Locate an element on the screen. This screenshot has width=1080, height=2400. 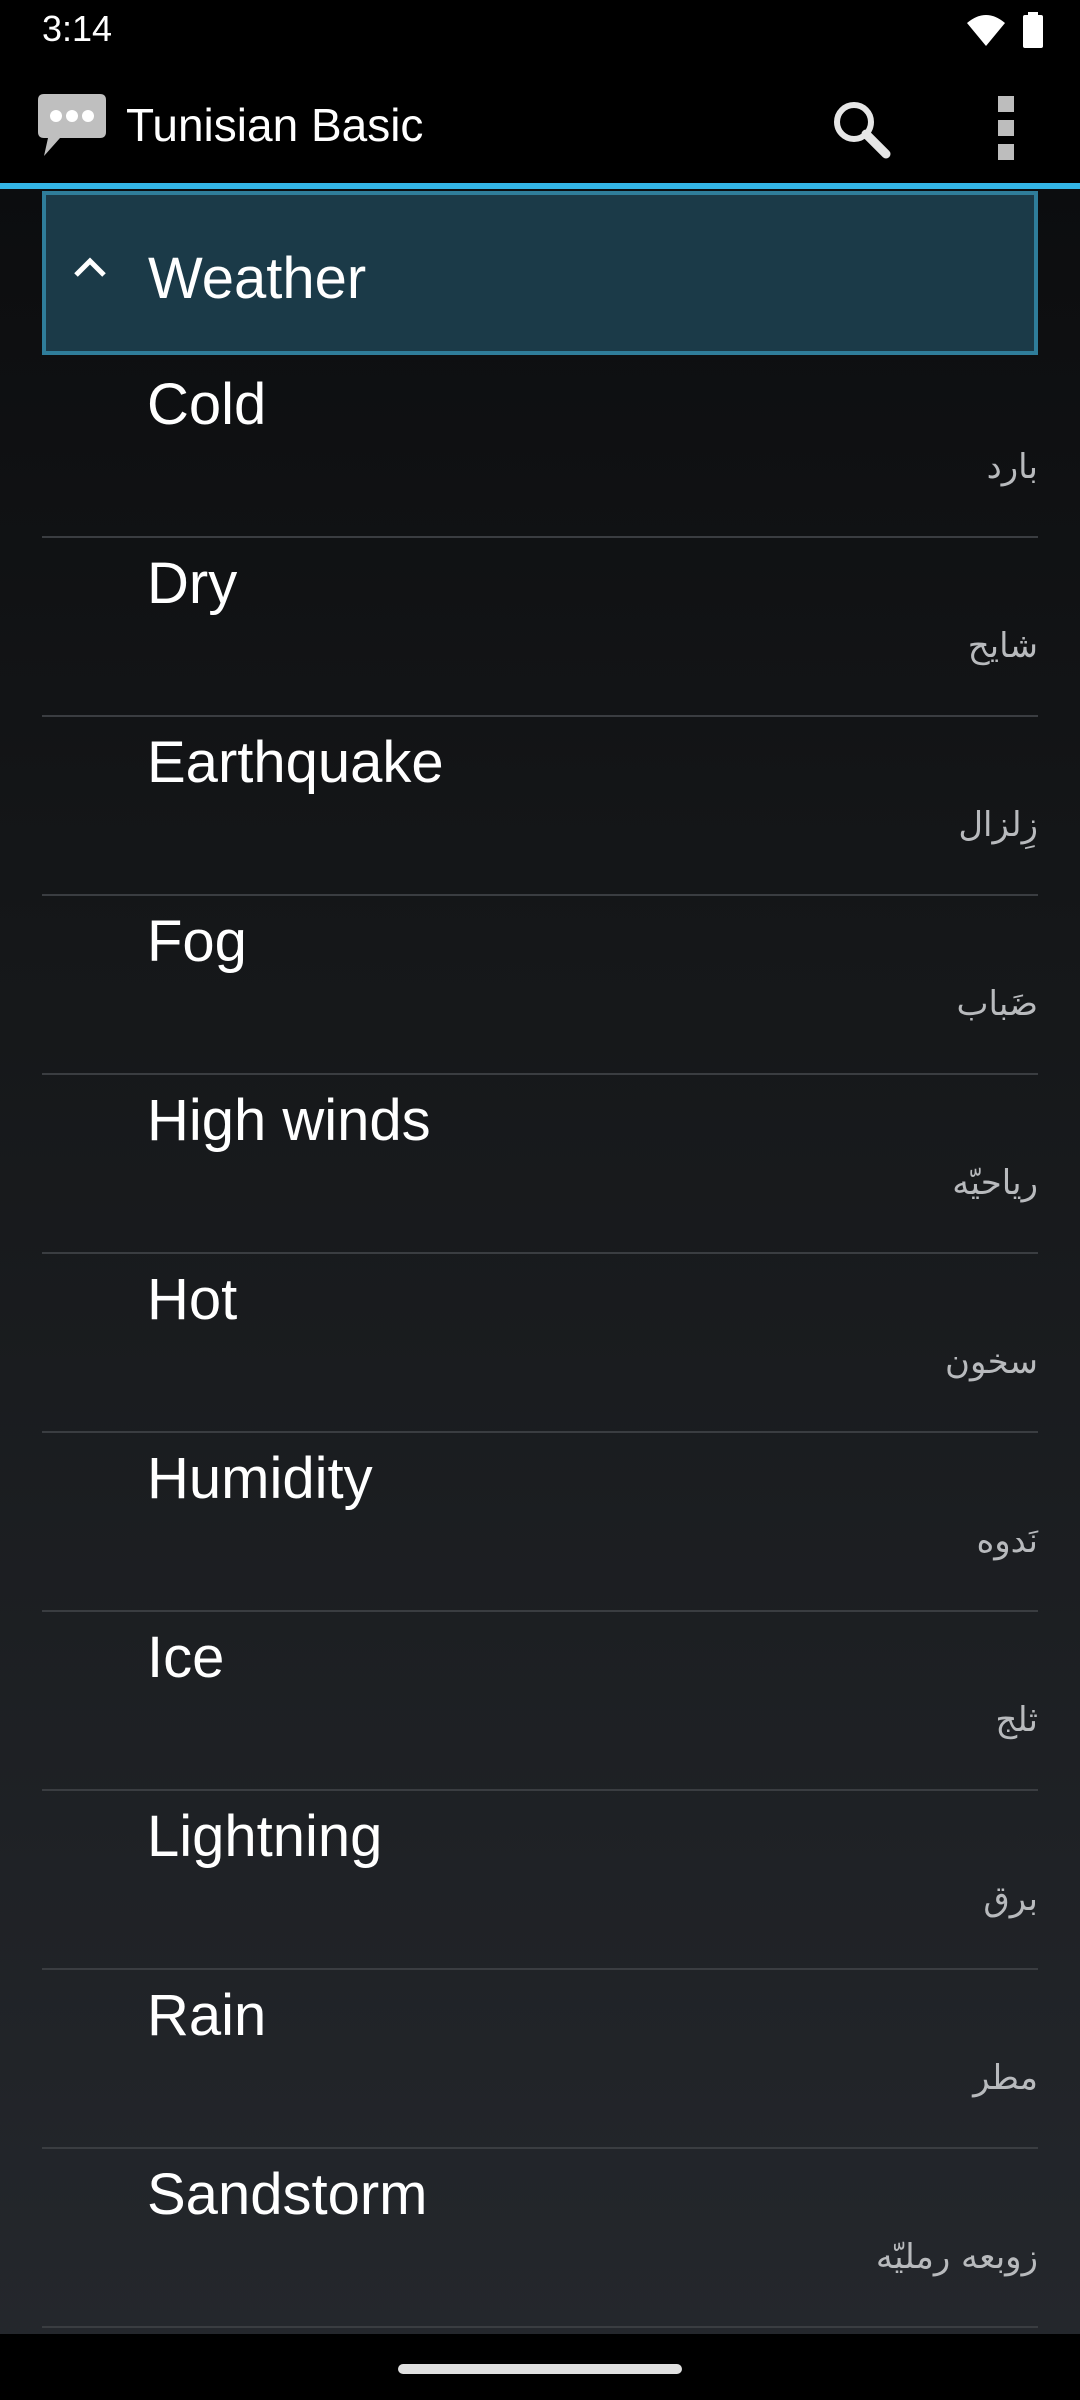
list-item: Ice ثلج is located at coordinates (540, 1701).